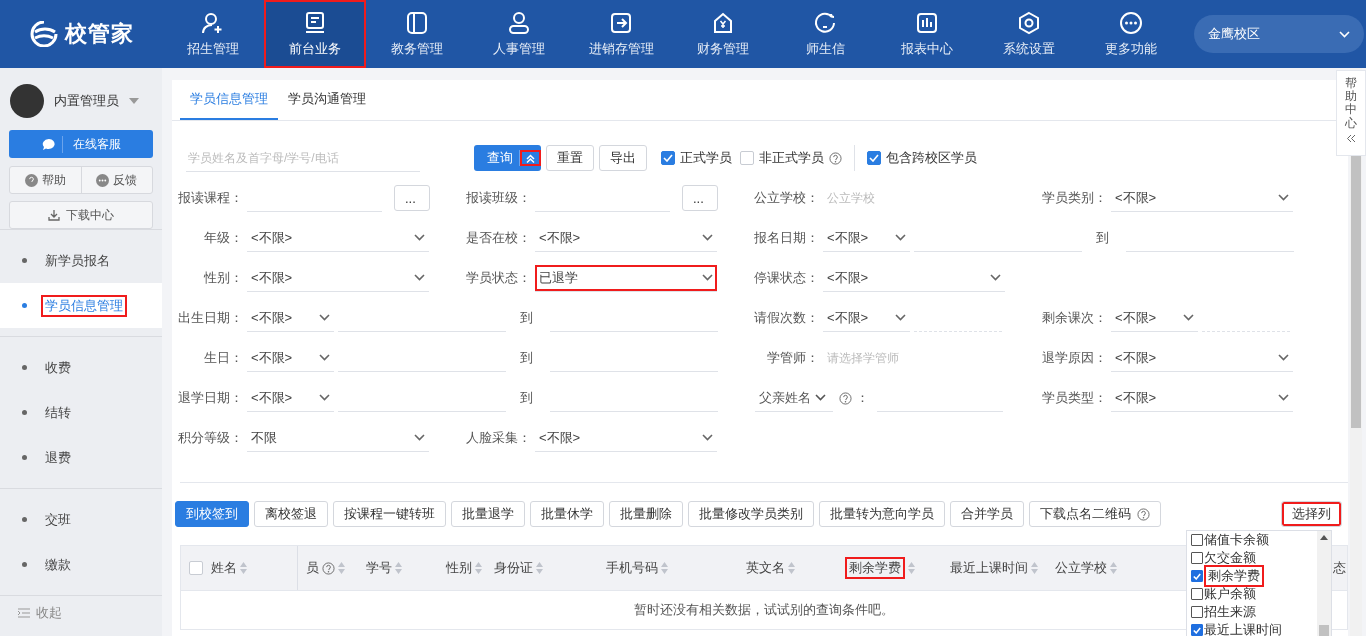 The height and width of the screenshot is (636, 1366). Describe the element at coordinates (987, 514) in the screenshot. I see `action-button: 合并学员` at that location.